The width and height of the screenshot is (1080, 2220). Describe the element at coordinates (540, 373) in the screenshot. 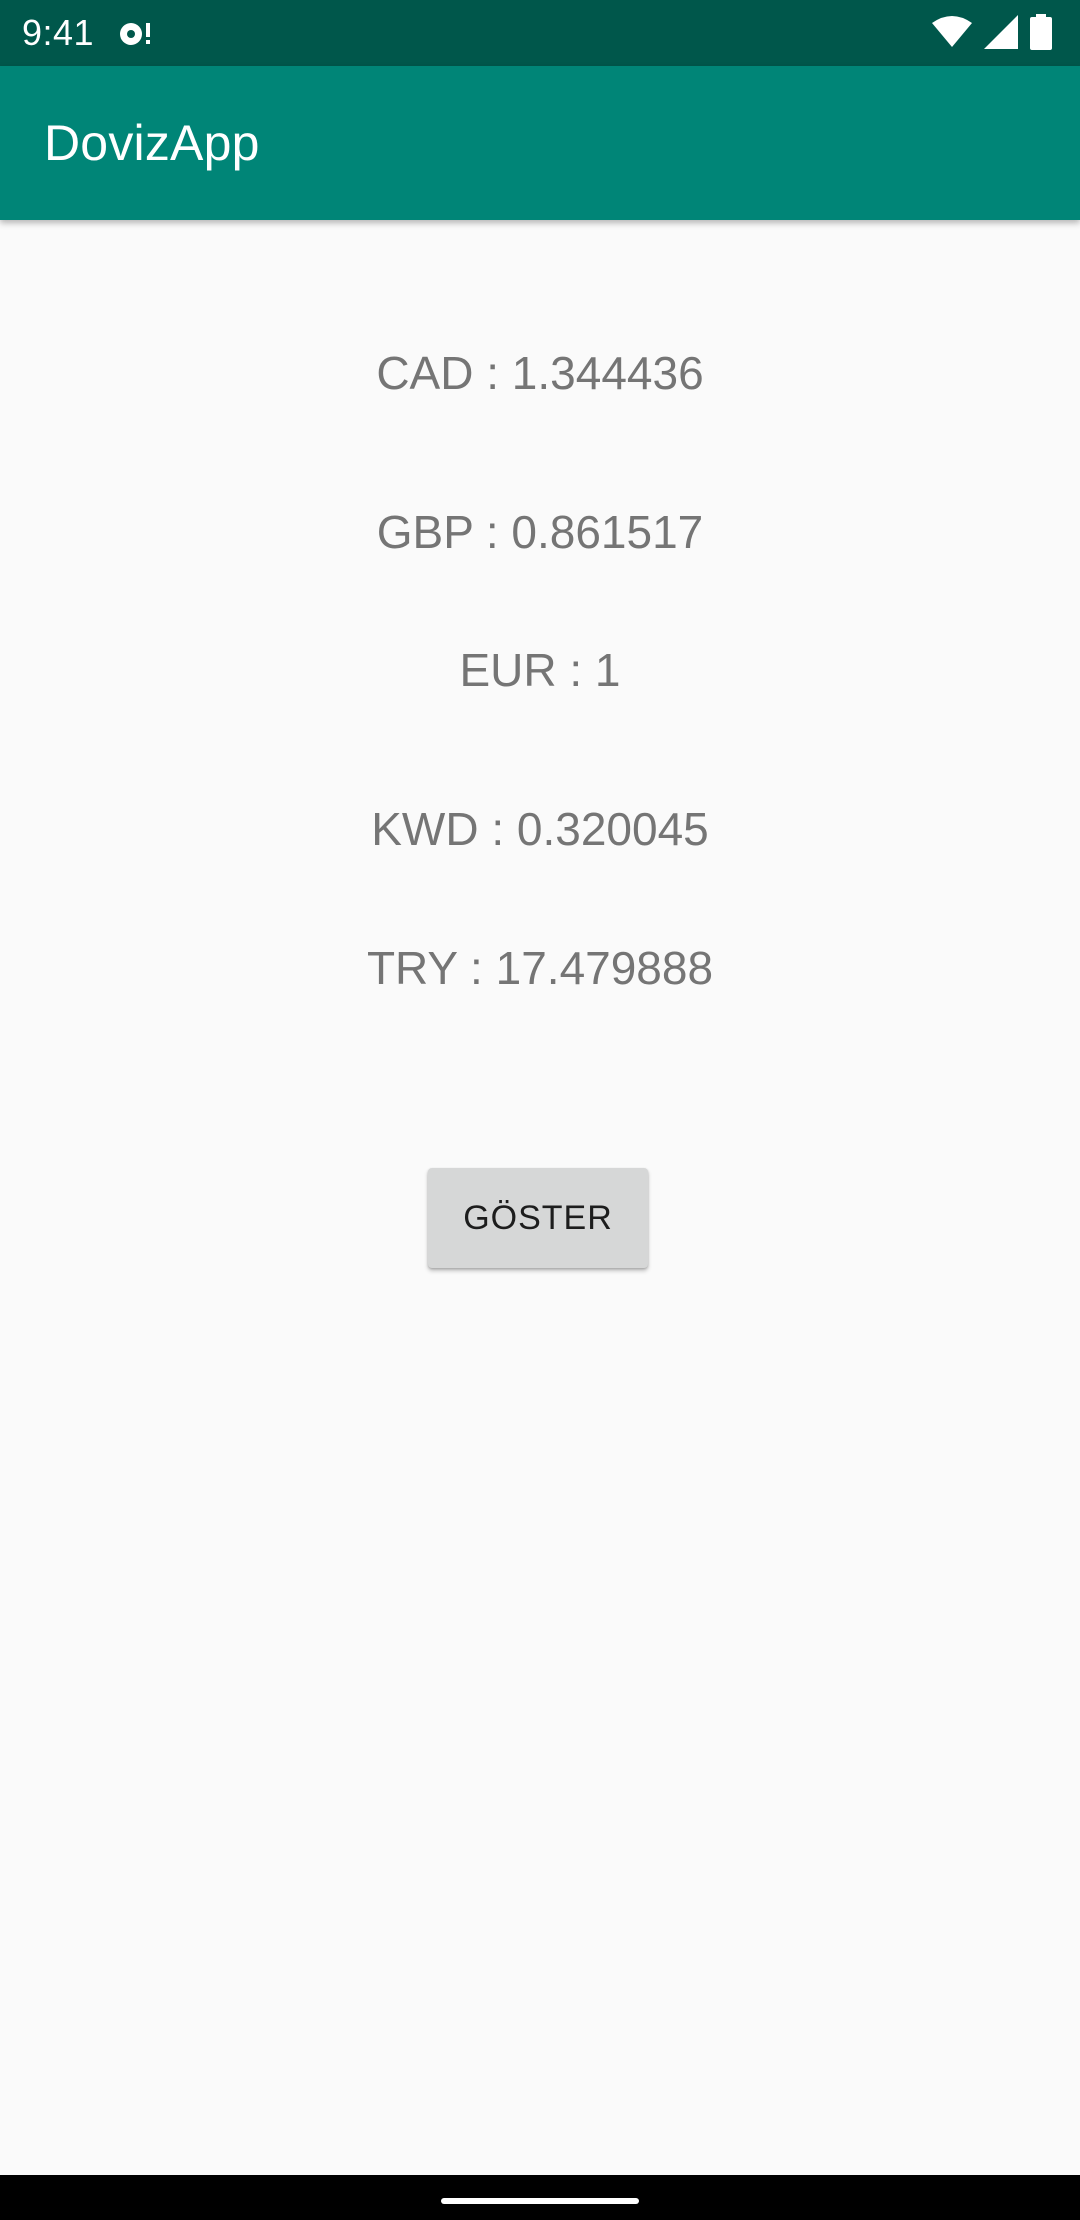

I see `rate-cad: CAD : 1.344436` at that location.